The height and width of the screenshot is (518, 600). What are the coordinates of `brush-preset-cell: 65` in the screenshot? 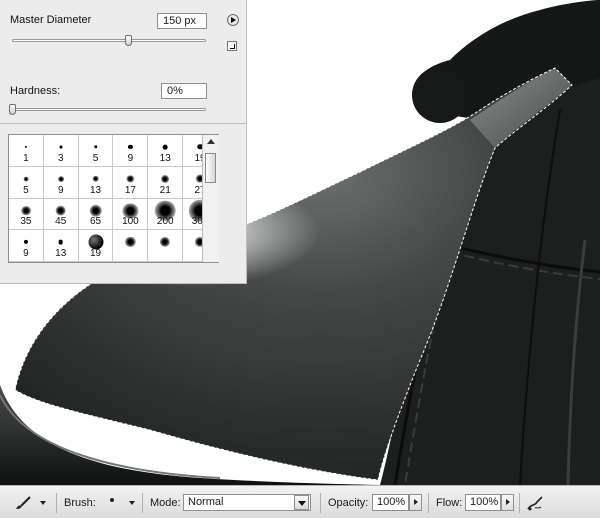 It's located at (96, 214).